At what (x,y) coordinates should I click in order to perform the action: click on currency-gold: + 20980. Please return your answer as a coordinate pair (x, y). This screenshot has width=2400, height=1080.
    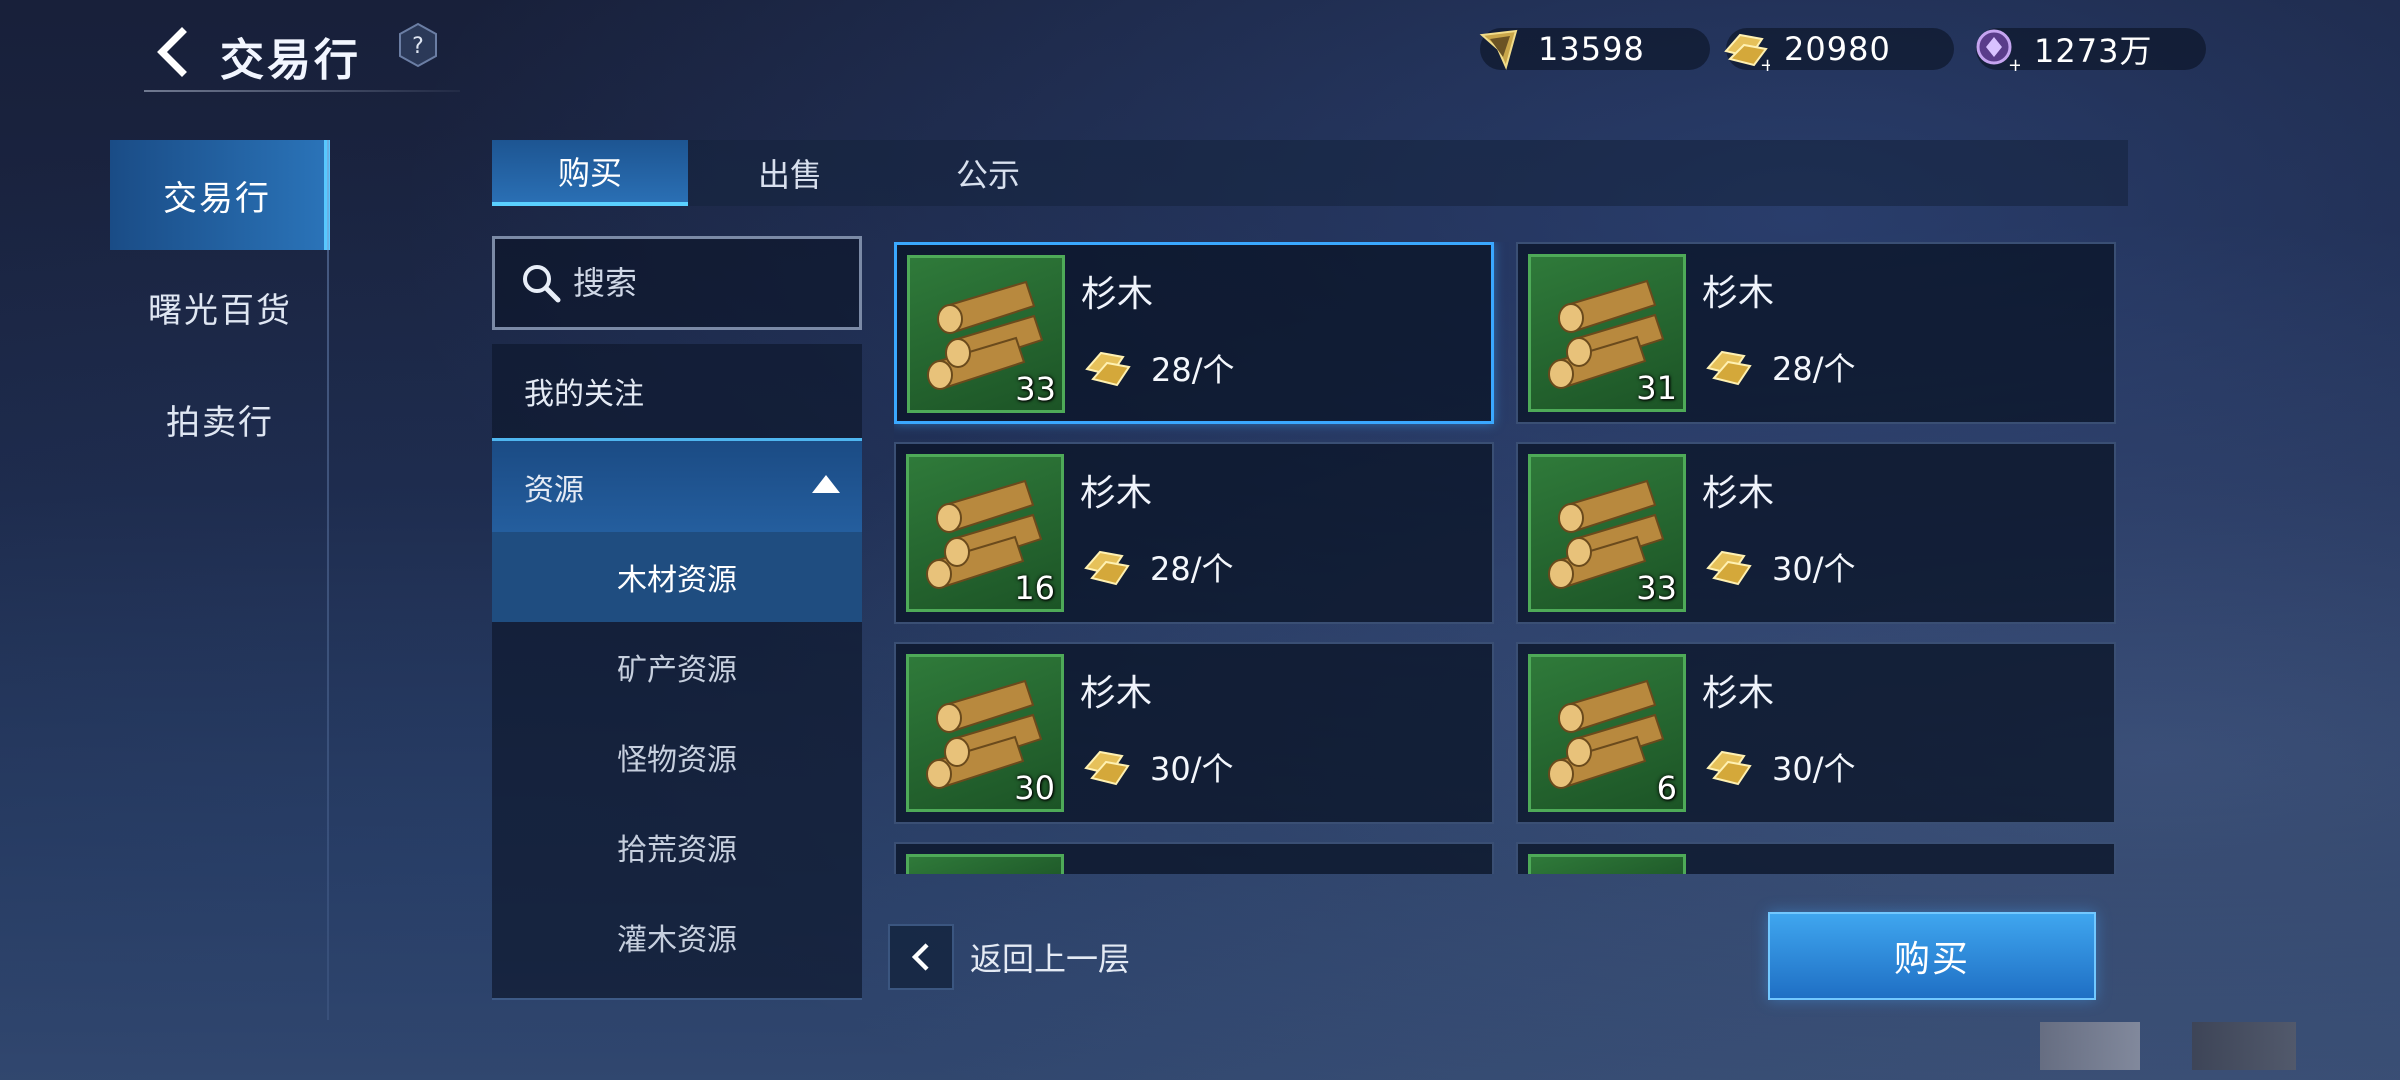
    Looking at the image, I should click on (1839, 50).